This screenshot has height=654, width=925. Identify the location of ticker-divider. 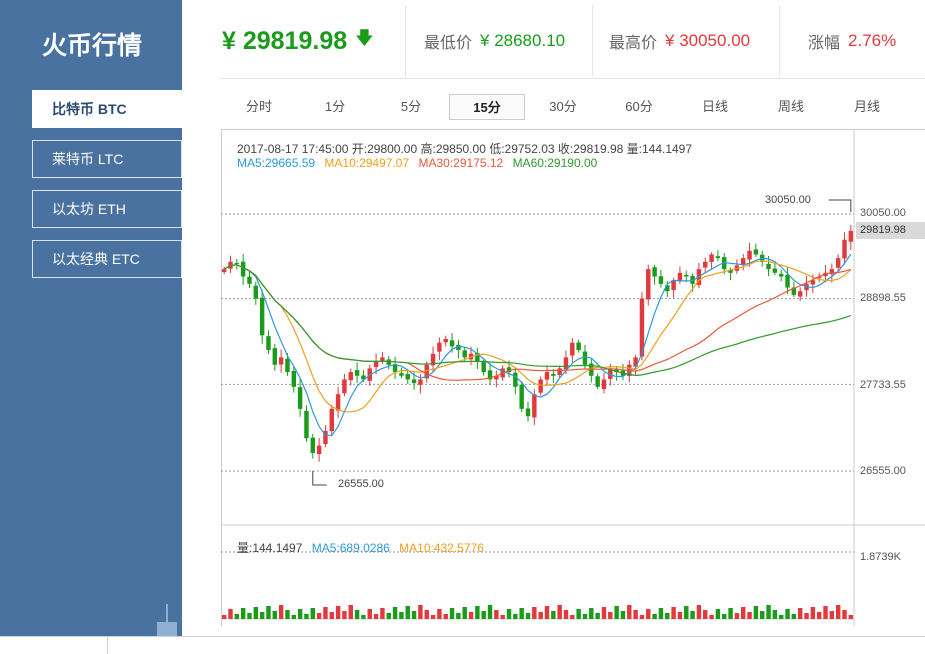
(572, 78).